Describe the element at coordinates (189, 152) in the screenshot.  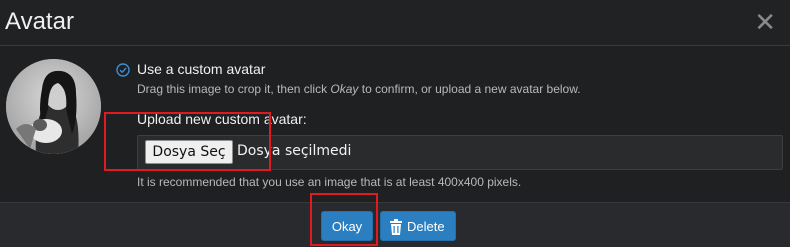
I see `choose-file-button: Dosya Seç` at that location.